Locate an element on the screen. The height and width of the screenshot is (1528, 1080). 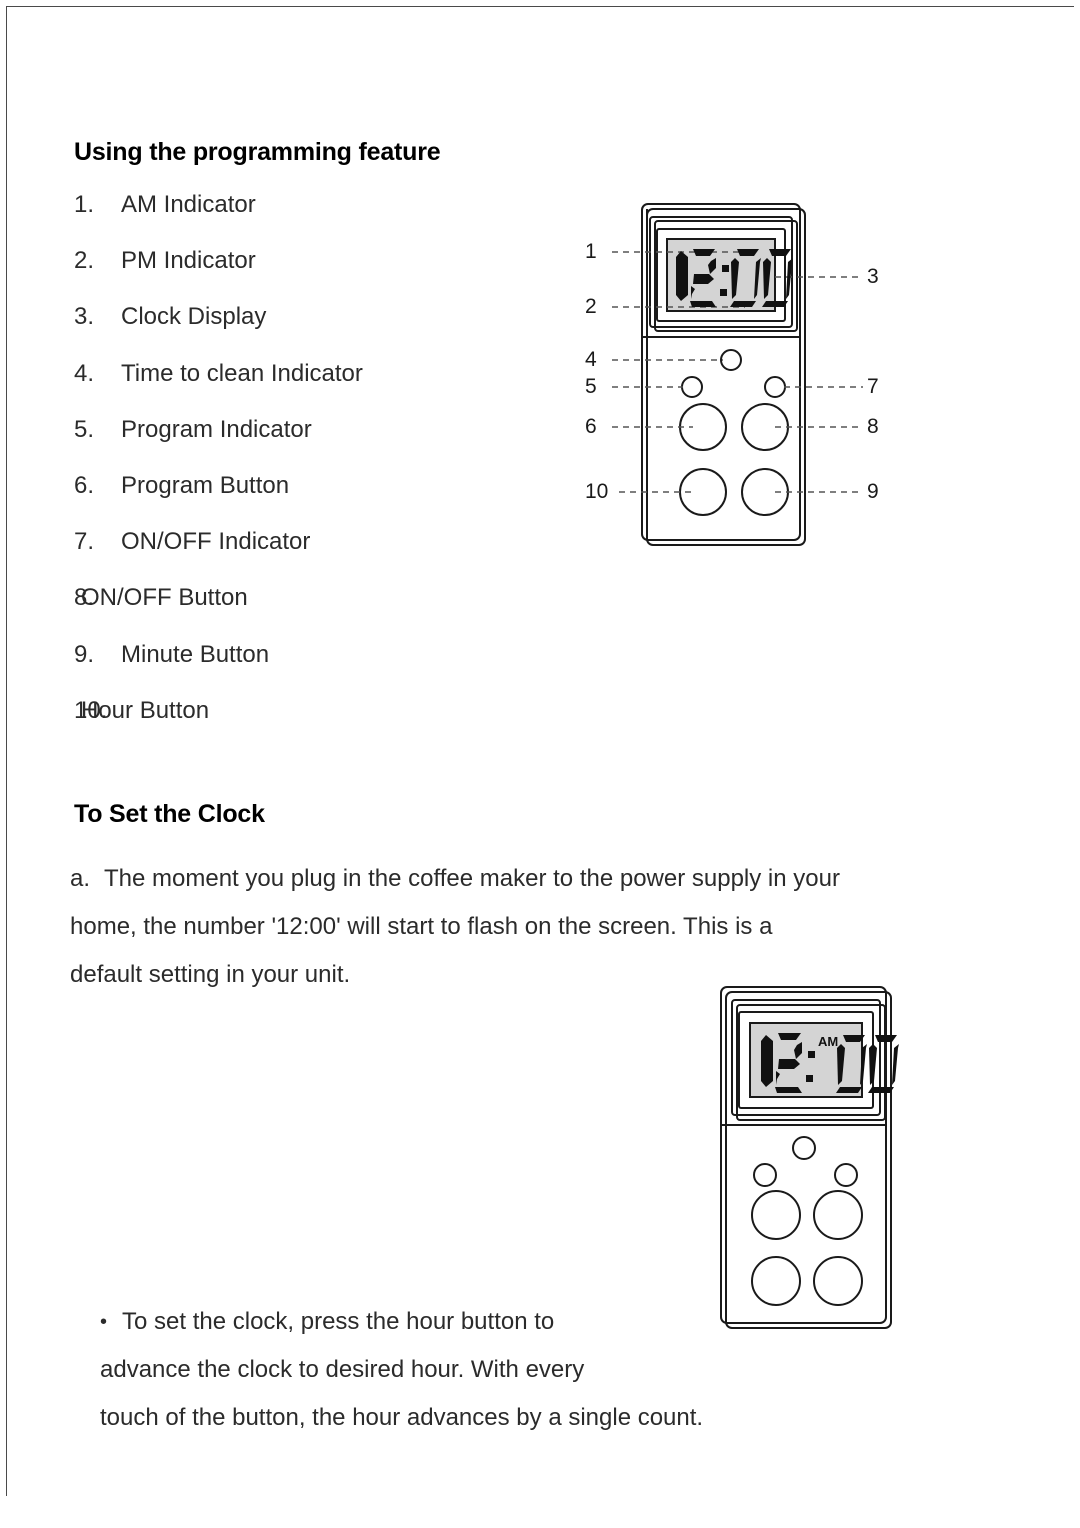
control-panel-diagram-am: AM is located at coordinates (807, 1158).